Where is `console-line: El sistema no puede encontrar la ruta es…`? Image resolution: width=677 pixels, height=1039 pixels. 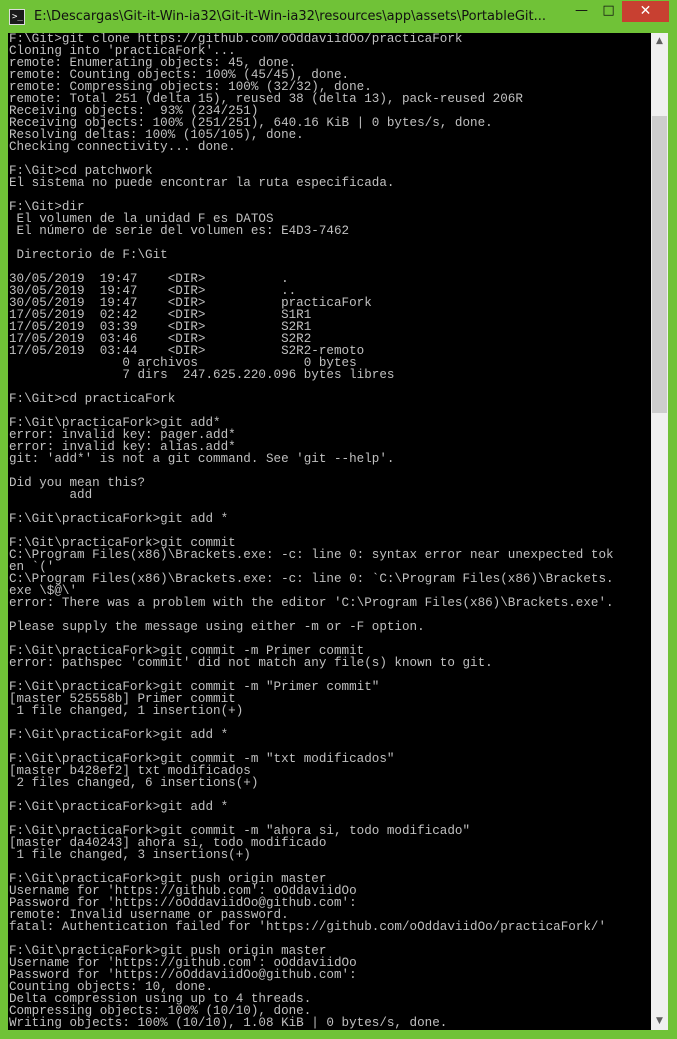
console-line: El sistema no puede encontrar la ruta es… is located at coordinates (202, 183).